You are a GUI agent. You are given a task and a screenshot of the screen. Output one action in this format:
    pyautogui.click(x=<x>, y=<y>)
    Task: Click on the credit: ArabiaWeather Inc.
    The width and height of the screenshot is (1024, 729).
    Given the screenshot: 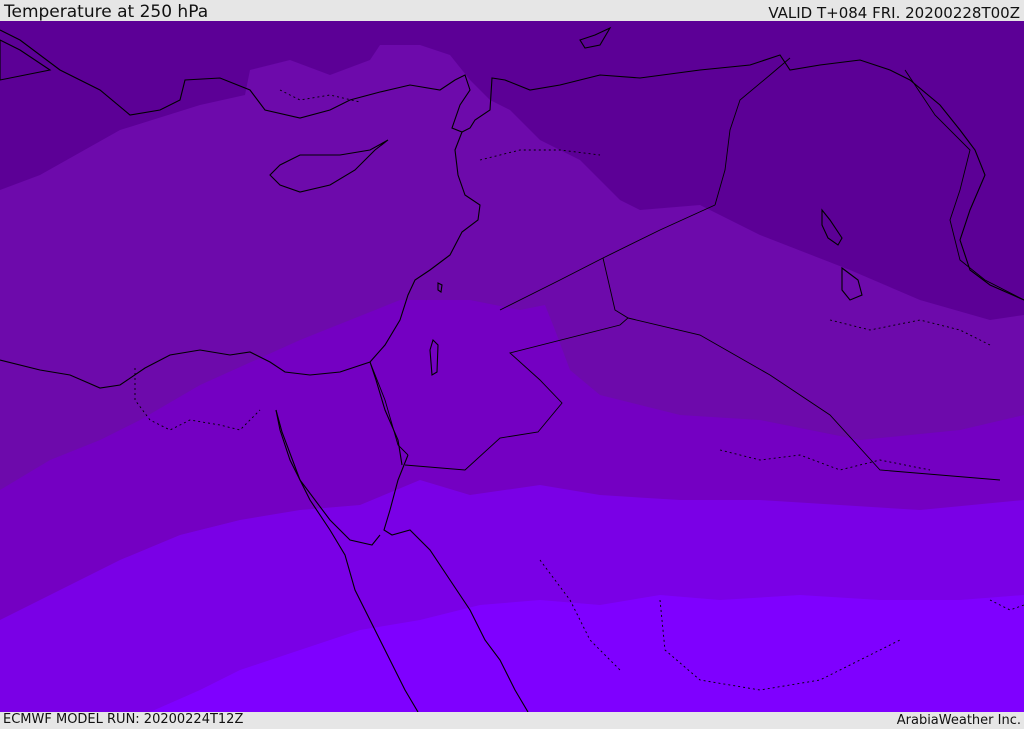 What is the action you would take?
    pyautogui.click(x=958, y=720)
    